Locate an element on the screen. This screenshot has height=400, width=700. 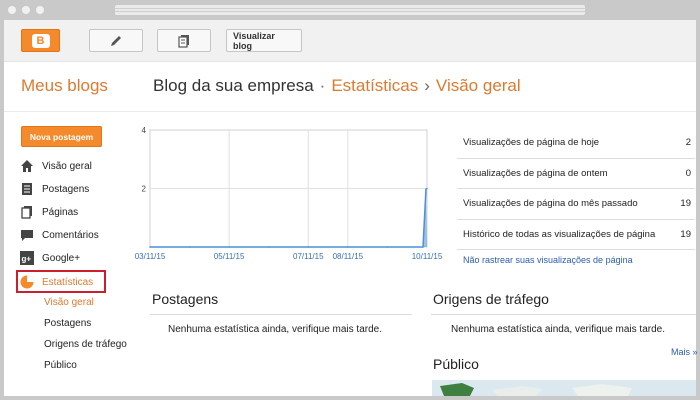
chart-line-series is located at coordinates (288, 218).